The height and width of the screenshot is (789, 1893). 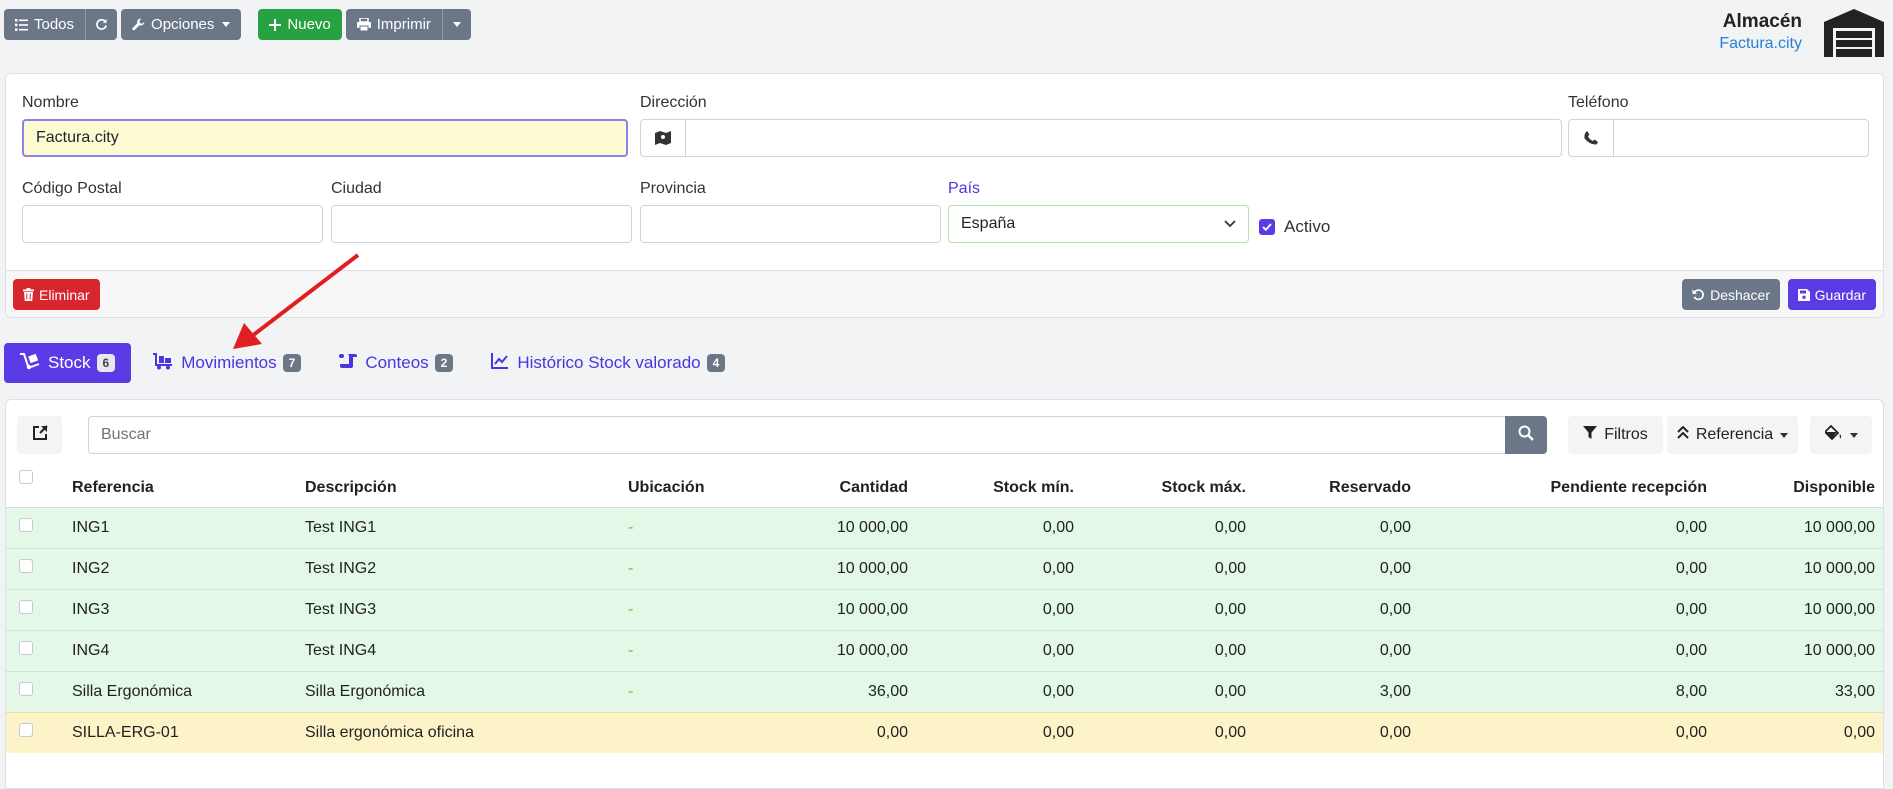 I want to click on page-header: Almacén Factura.city, so click(x=1760, y=33).